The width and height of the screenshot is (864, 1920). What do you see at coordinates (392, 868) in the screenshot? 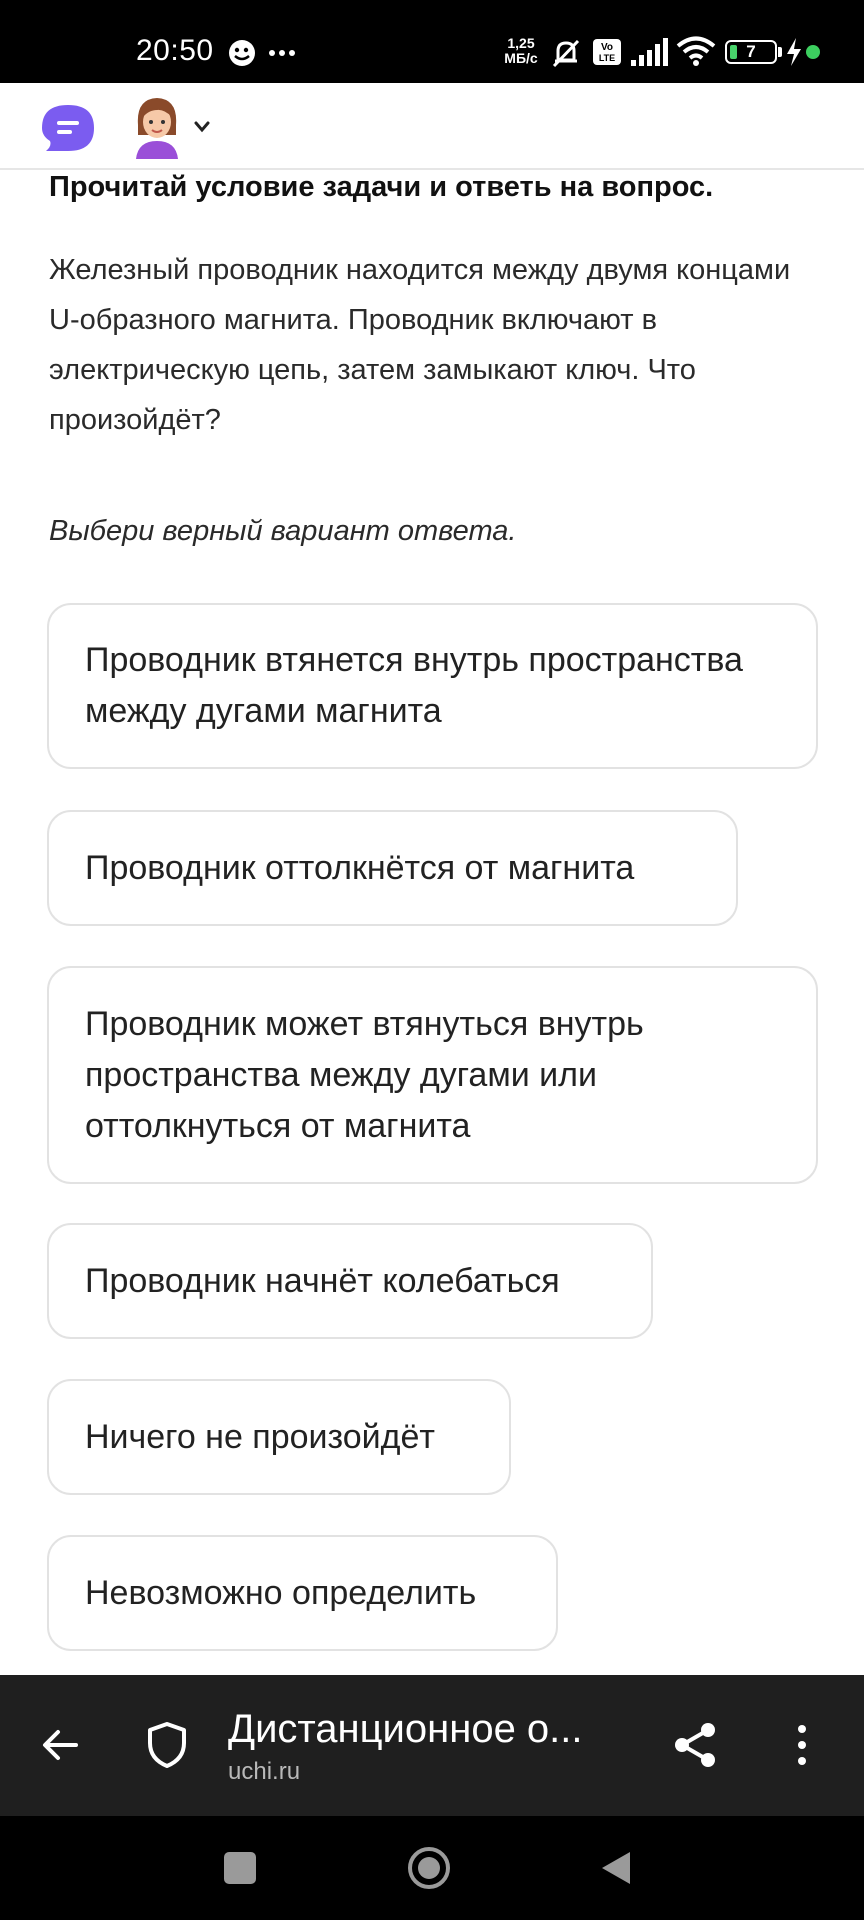
I see `answer-option: Проводник оттолкнётся от магнита` at bounding box center [392, 868].